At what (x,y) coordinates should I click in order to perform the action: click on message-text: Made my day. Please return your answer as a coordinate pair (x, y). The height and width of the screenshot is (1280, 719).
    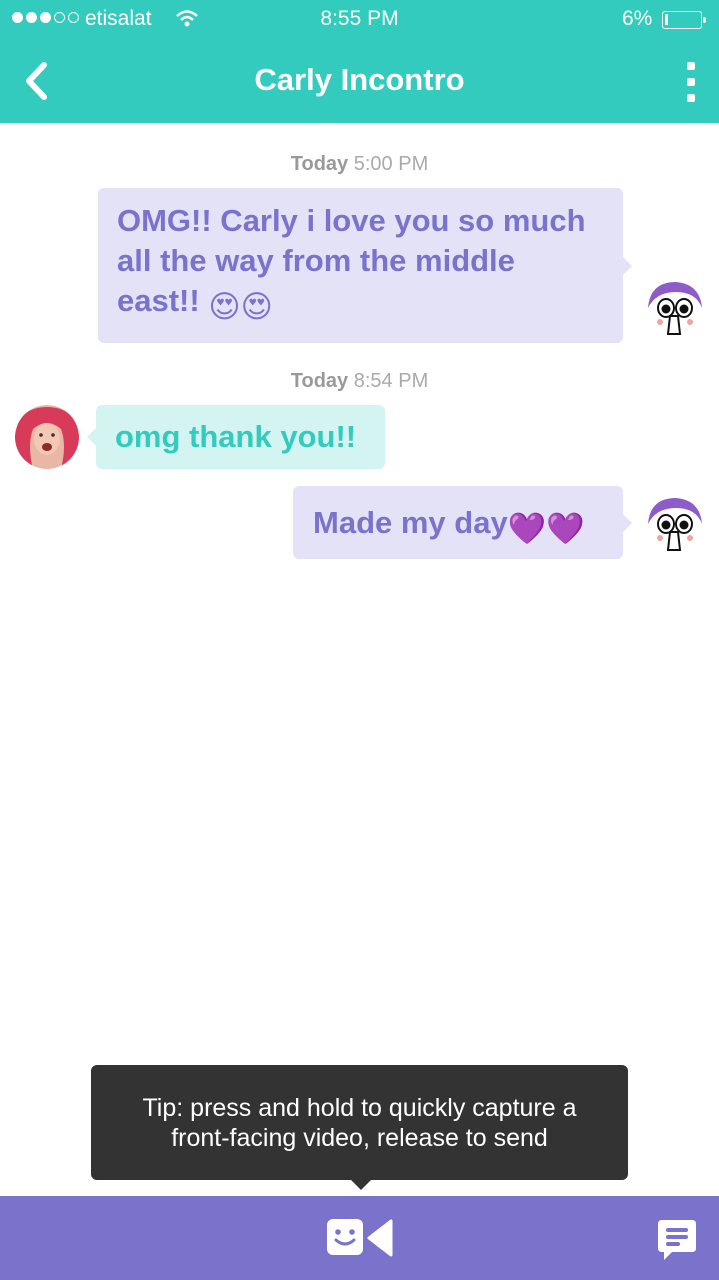
    Looking at the image, I should click on (410, 522).